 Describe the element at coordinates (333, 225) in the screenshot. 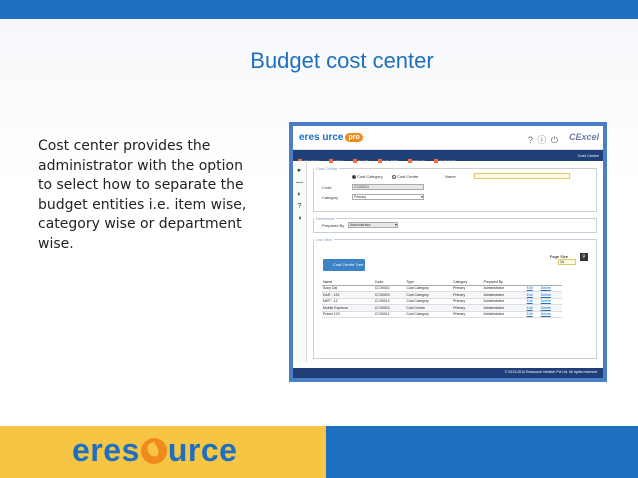

I see `prepared-by-label: Prepared By` at that location.